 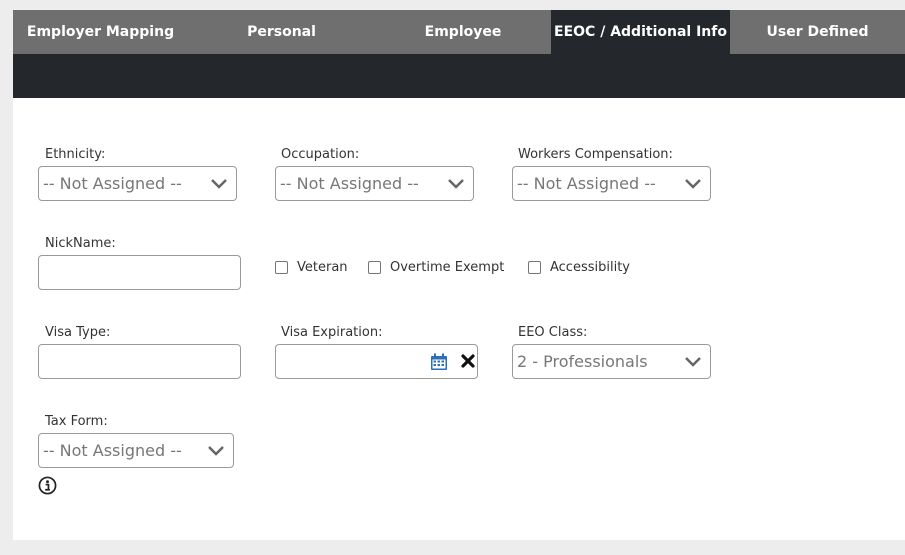 I want to click on occupation-label: Occupation:, so click(x=320, y=154).